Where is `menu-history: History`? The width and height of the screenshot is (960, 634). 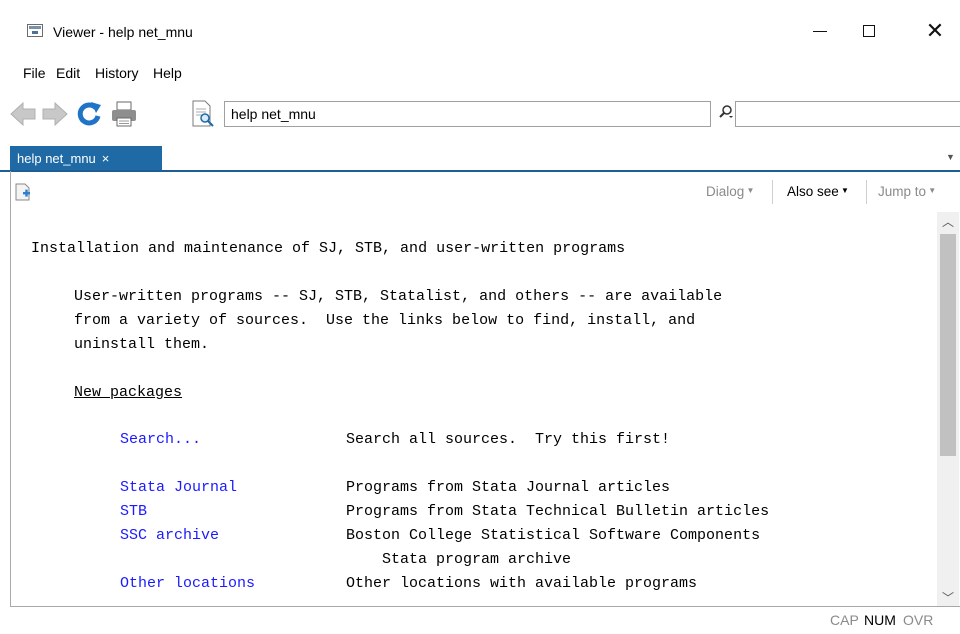 menu-history: History is located at coordinates (117, 73).